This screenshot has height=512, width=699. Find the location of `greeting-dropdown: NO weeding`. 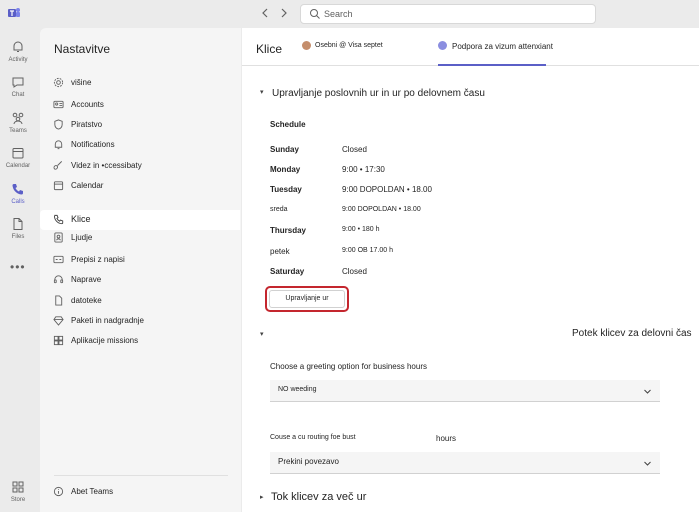

greeting-dropdown: NO weeding is located at coordinates (465, 391).